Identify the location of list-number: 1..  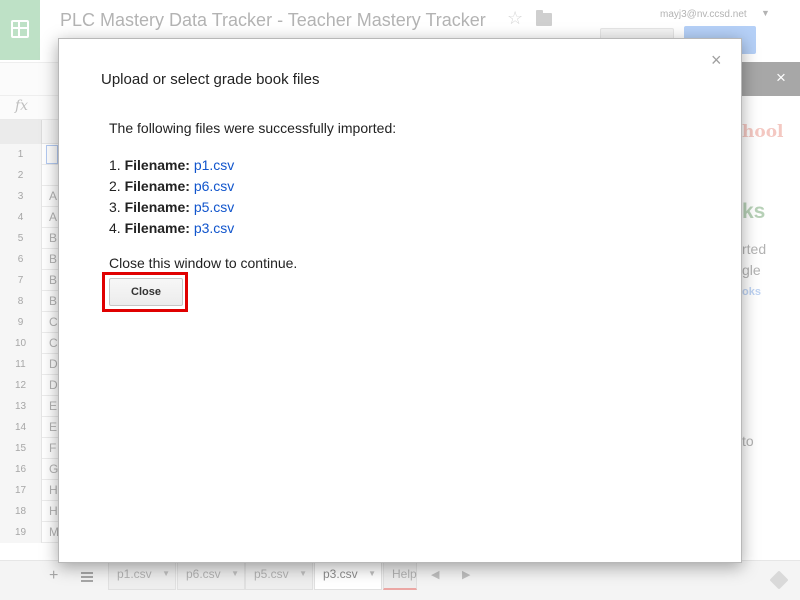
(115, 165).